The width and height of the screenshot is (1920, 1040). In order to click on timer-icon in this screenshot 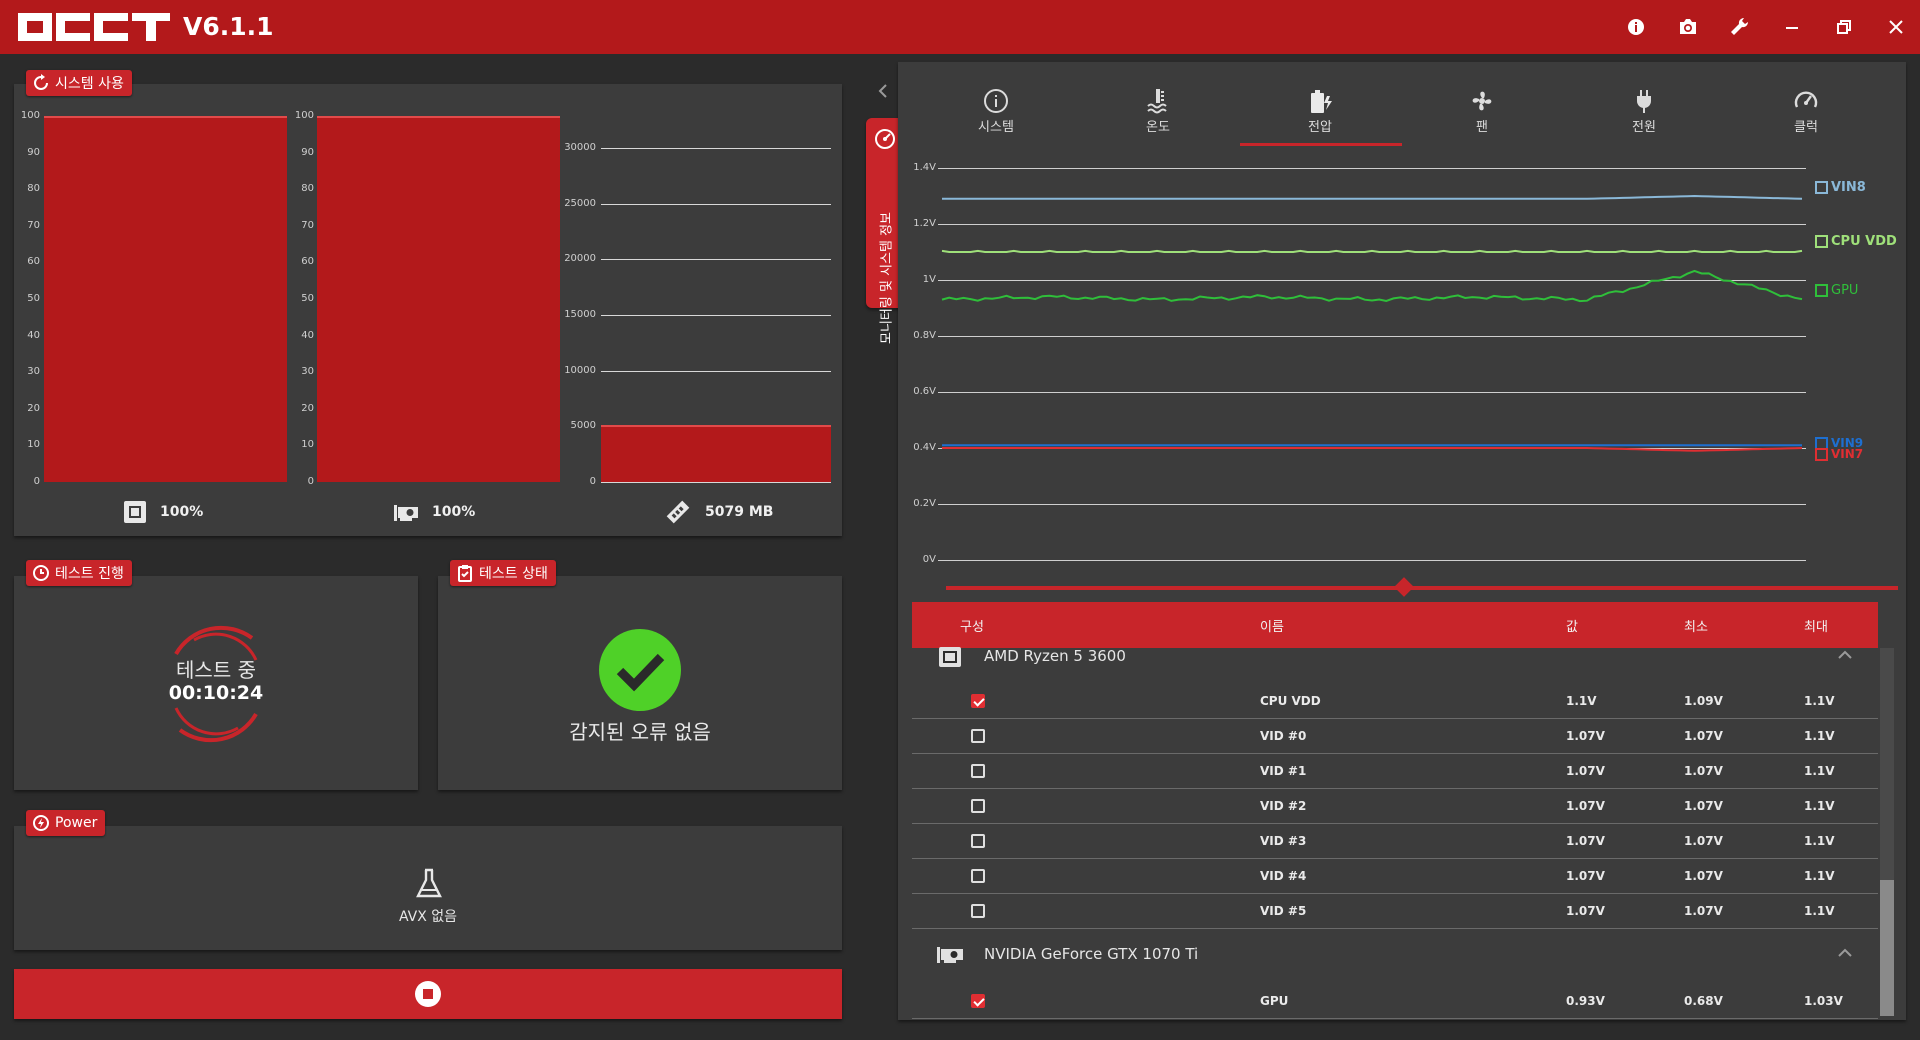, I will do `click(41, 573)`.